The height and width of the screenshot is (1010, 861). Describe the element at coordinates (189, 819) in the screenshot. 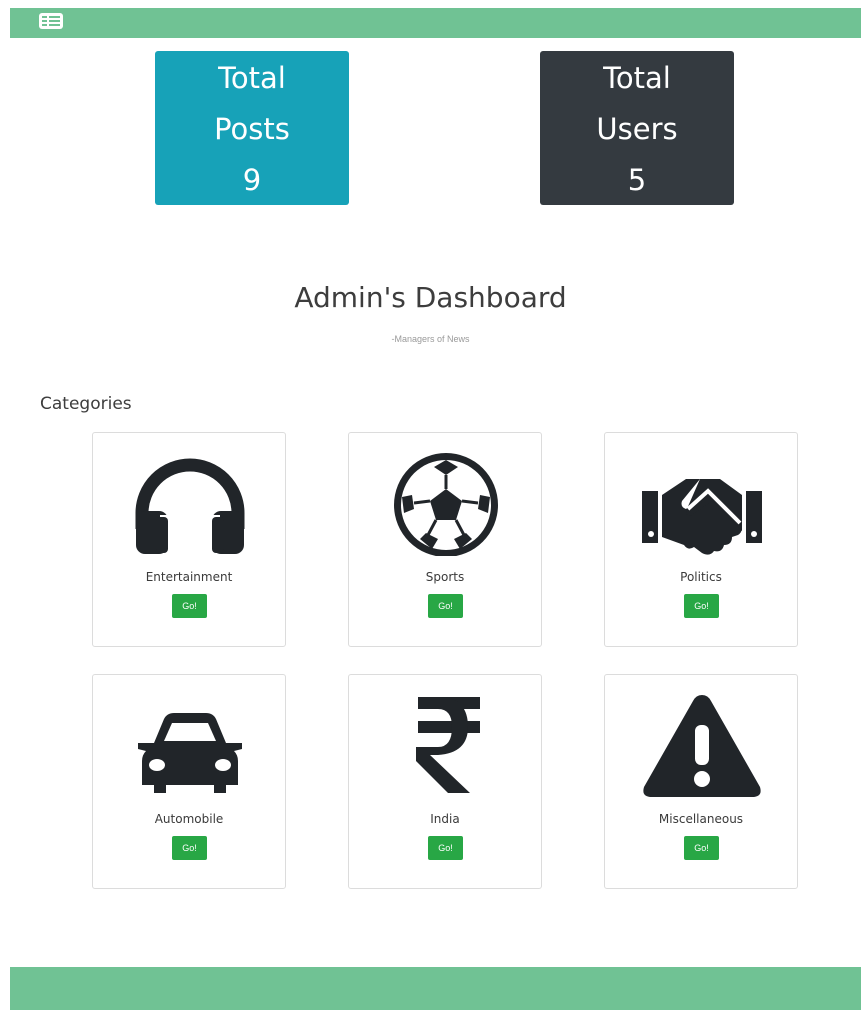

I see `category-label: Automobile` at that location.